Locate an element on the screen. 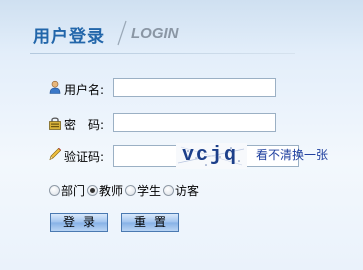 Image resolution: width=363 pixels, height=270 pixels. password-label: 密 码: is located at coordinates (84, 125).